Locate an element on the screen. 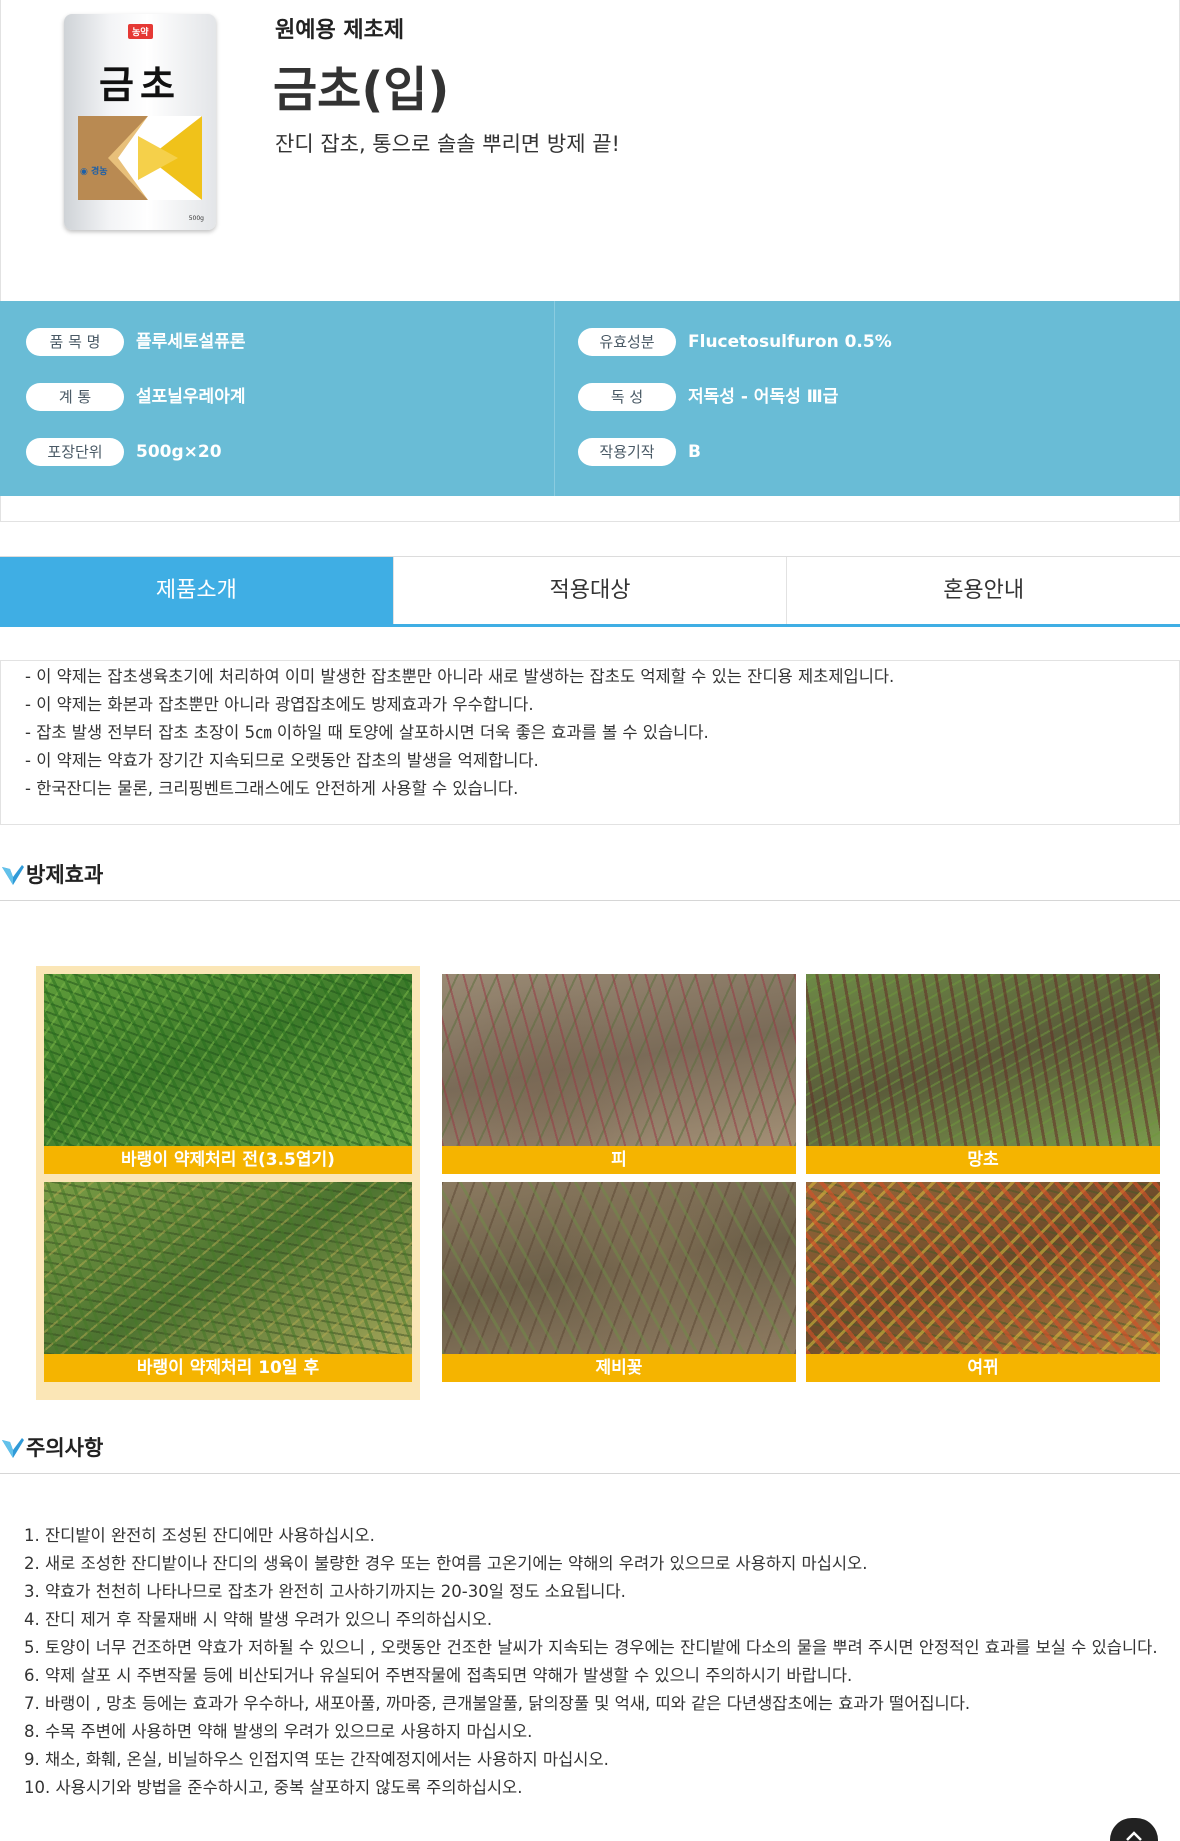  effect-photo: 바랭이 약제처리 전(3.5엽기) is located at coordinates (228, 1074).